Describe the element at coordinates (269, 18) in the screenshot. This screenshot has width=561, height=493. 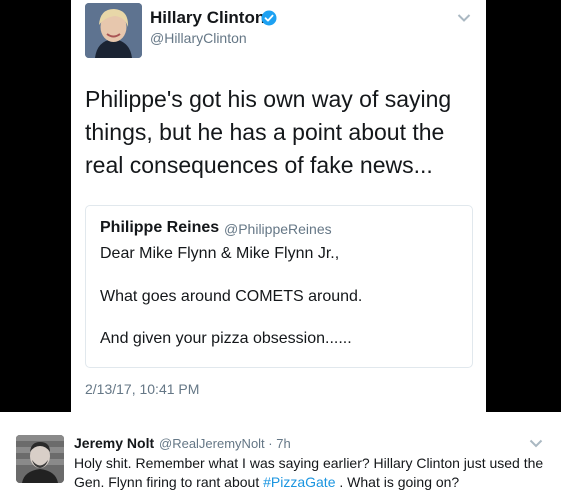
I see `verified-badge-icon` at that location.